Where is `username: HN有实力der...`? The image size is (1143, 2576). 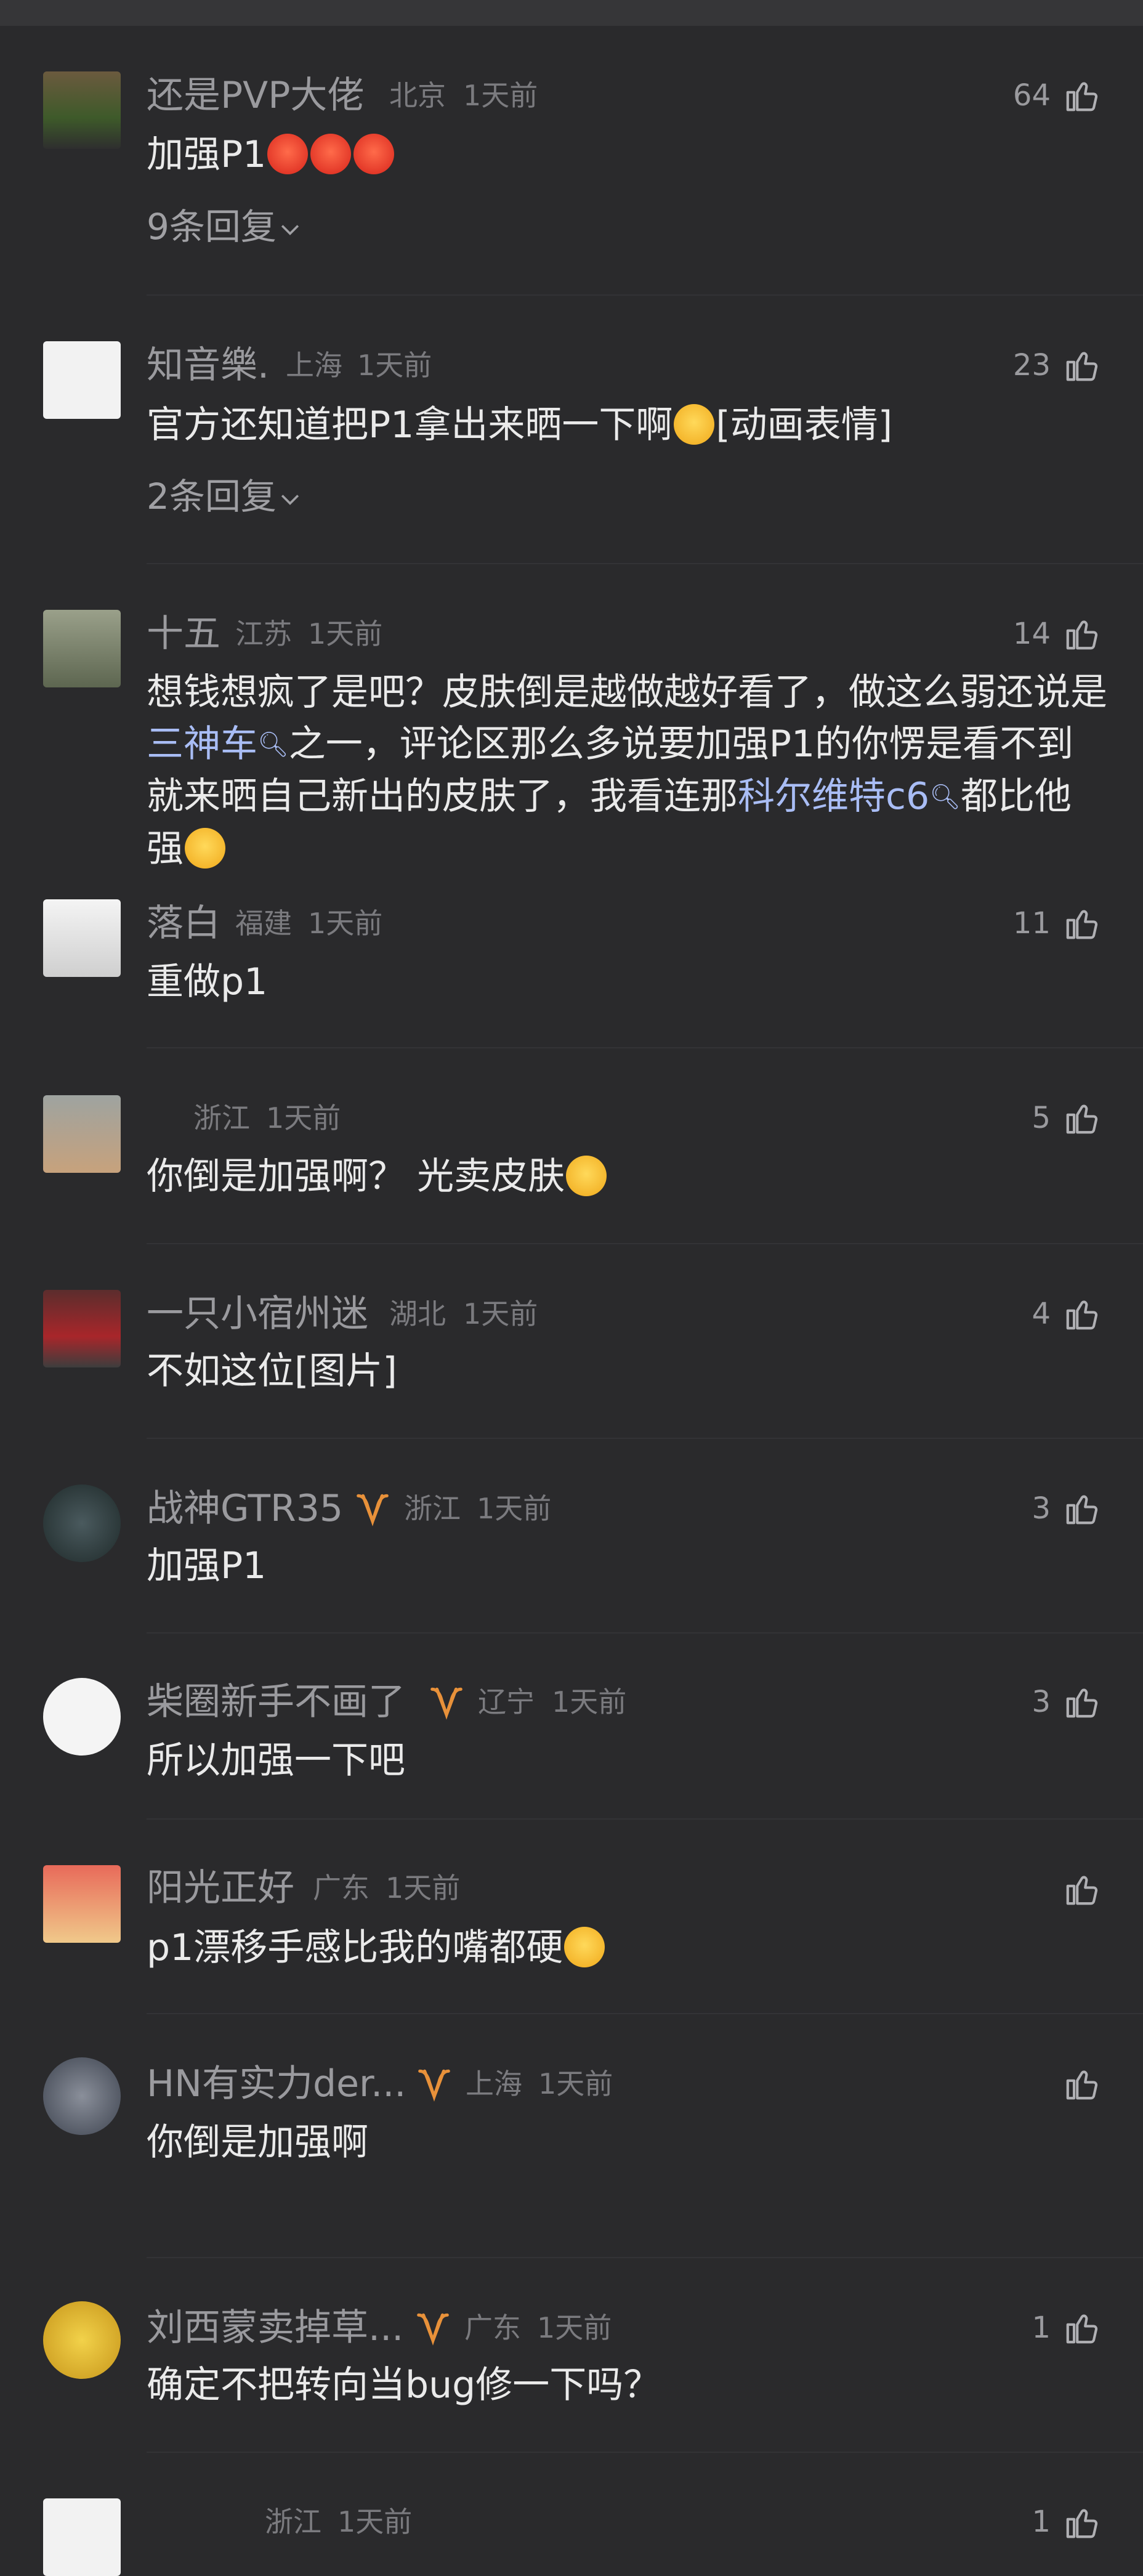
username: HN有实力der... is located at coordinates (276, 2084).